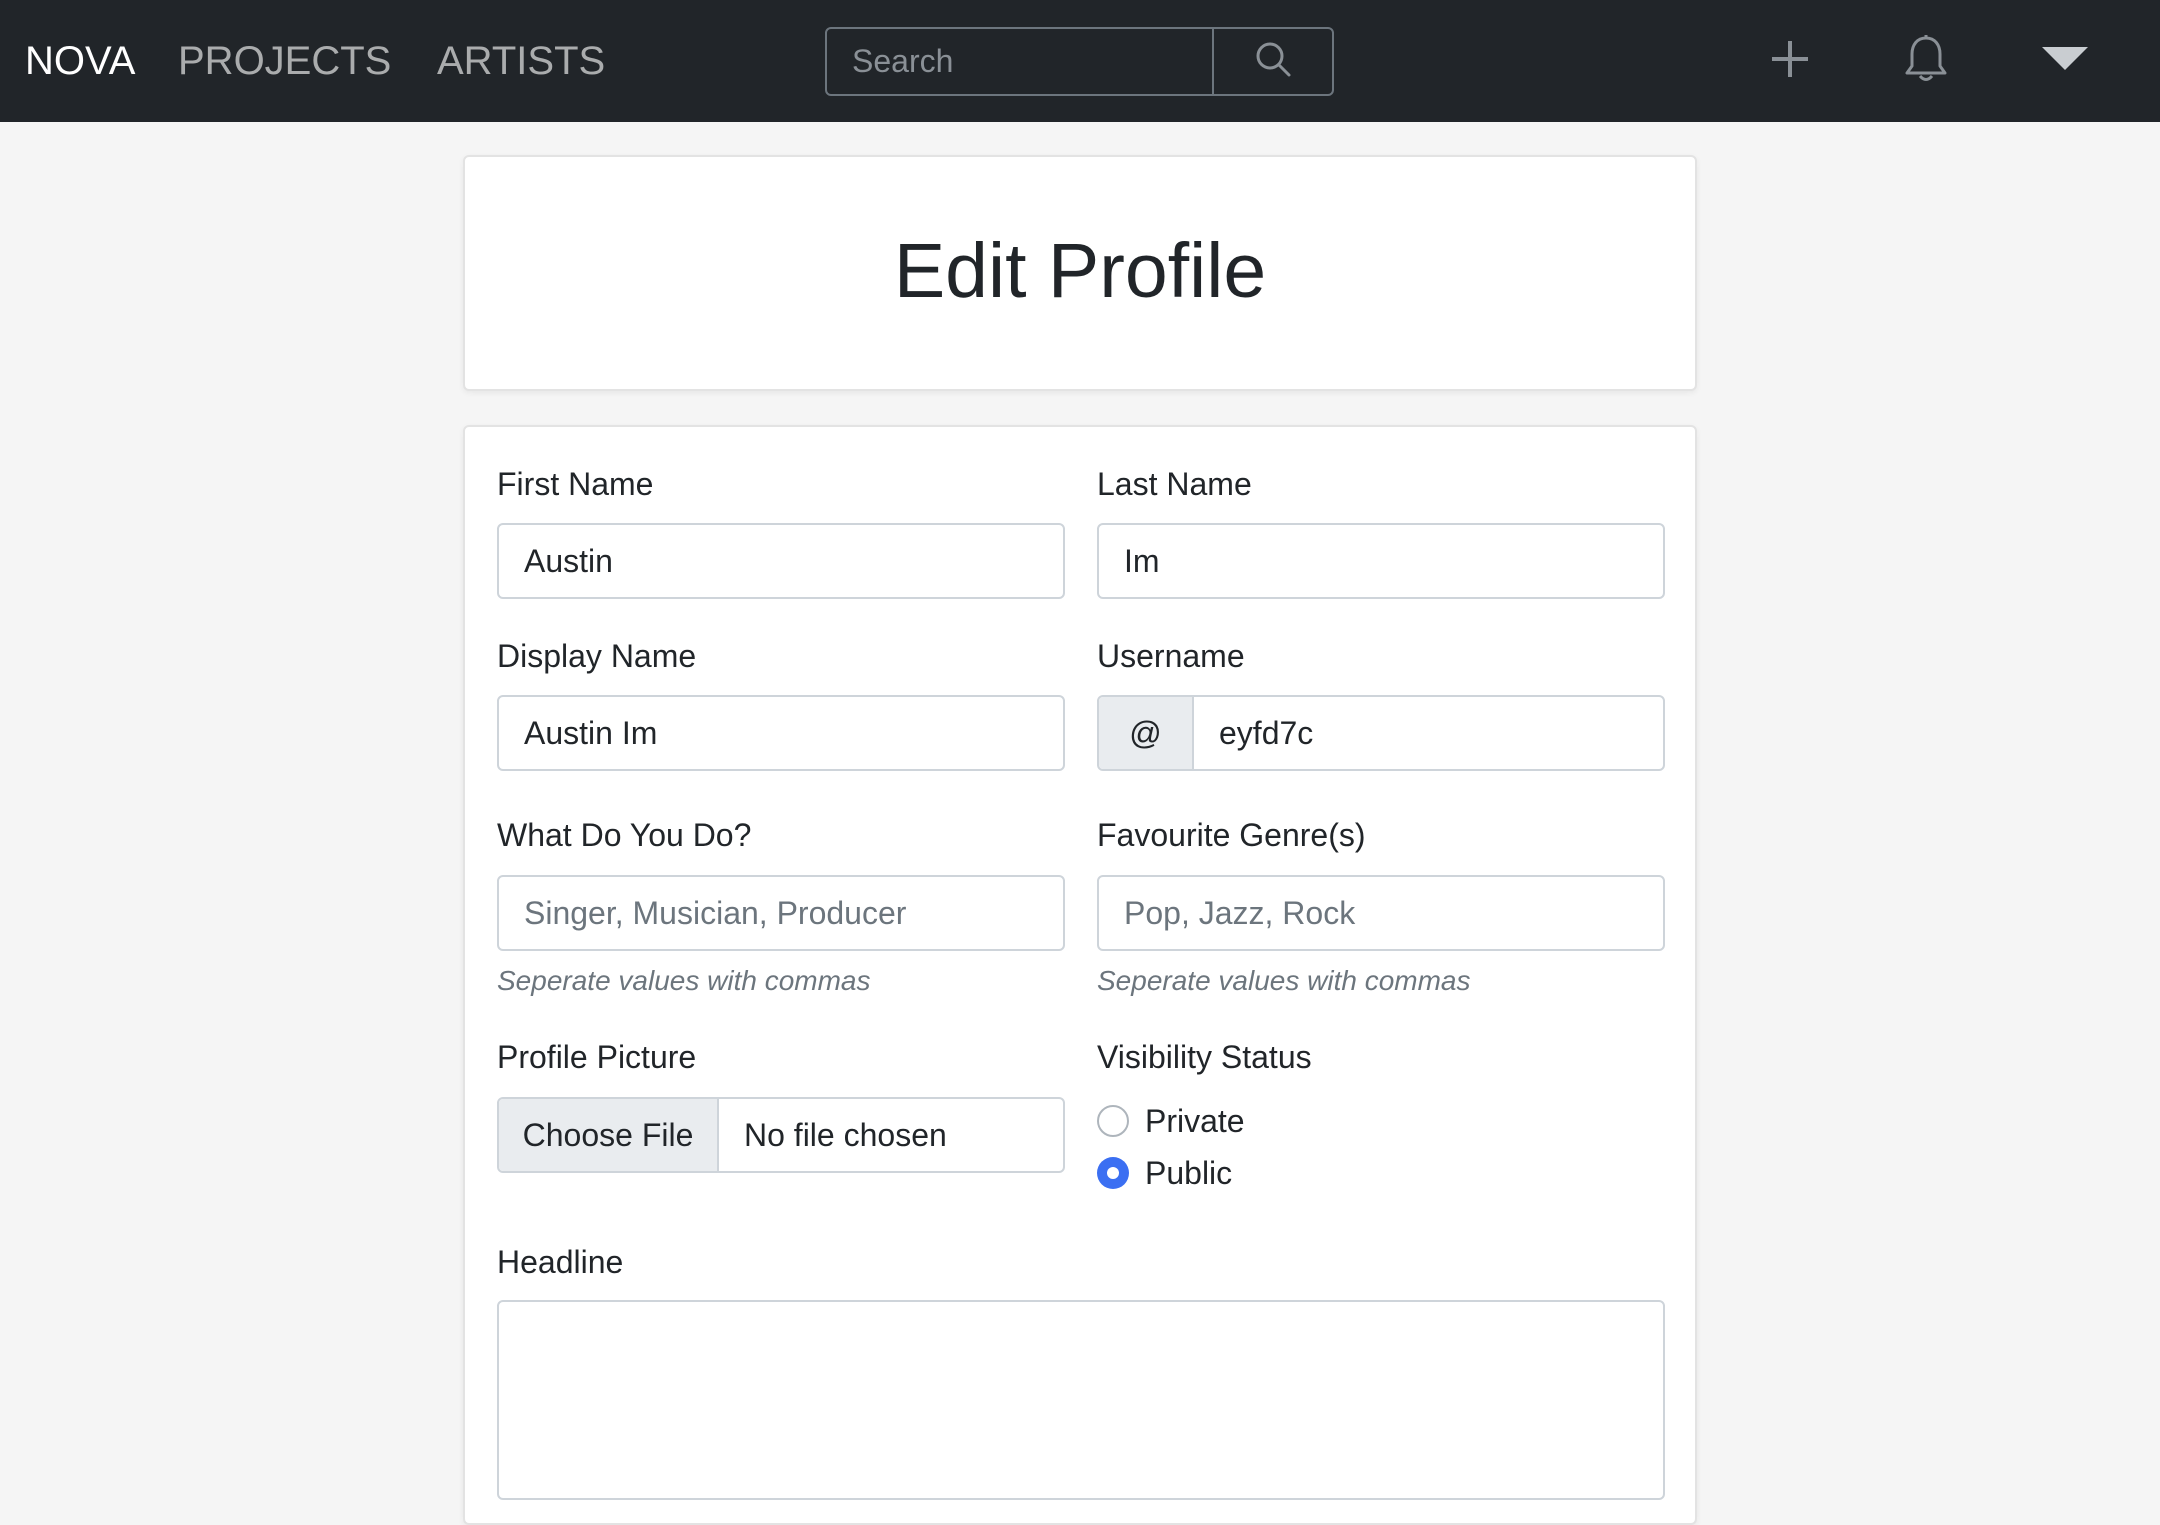 This screenshot has height=1525, width=2160. I want to click on username-input-group: @, so click(1381, 733).